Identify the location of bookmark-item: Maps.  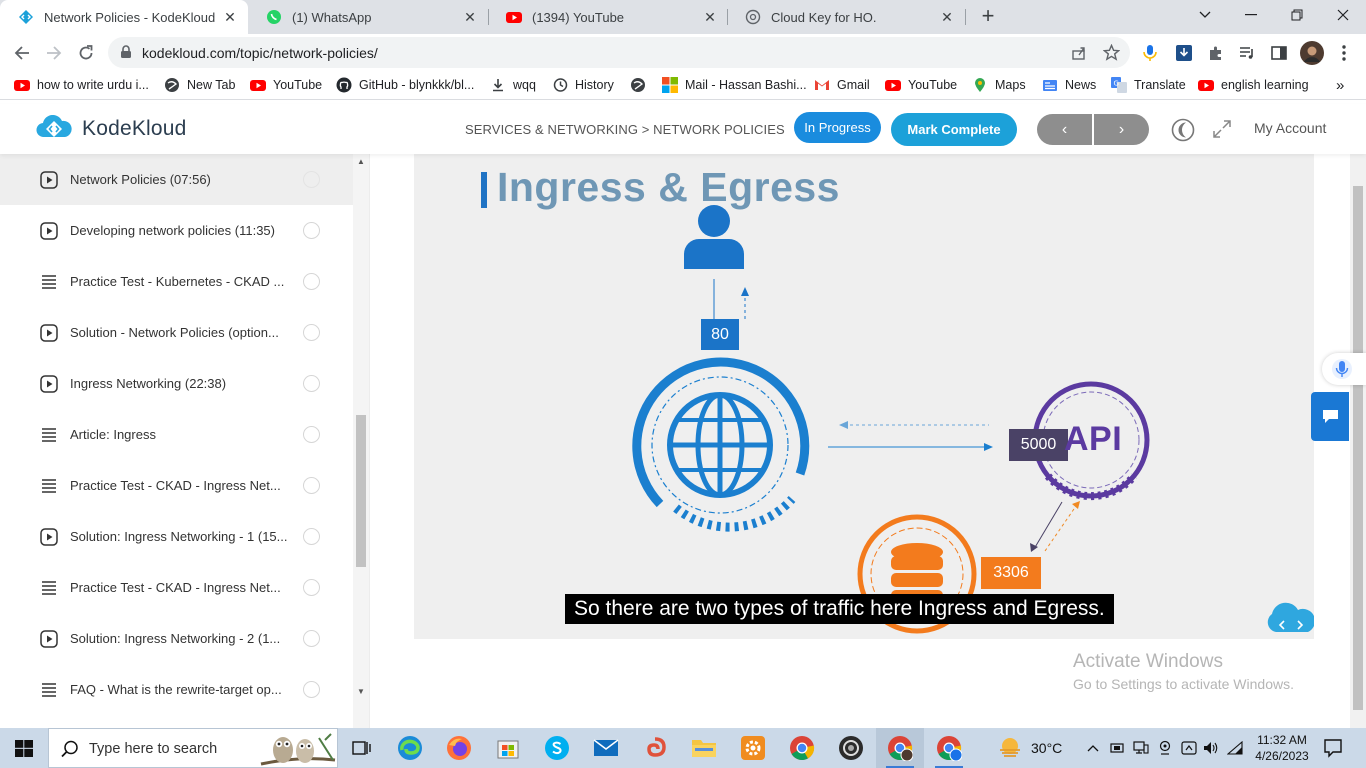
(999, 85).